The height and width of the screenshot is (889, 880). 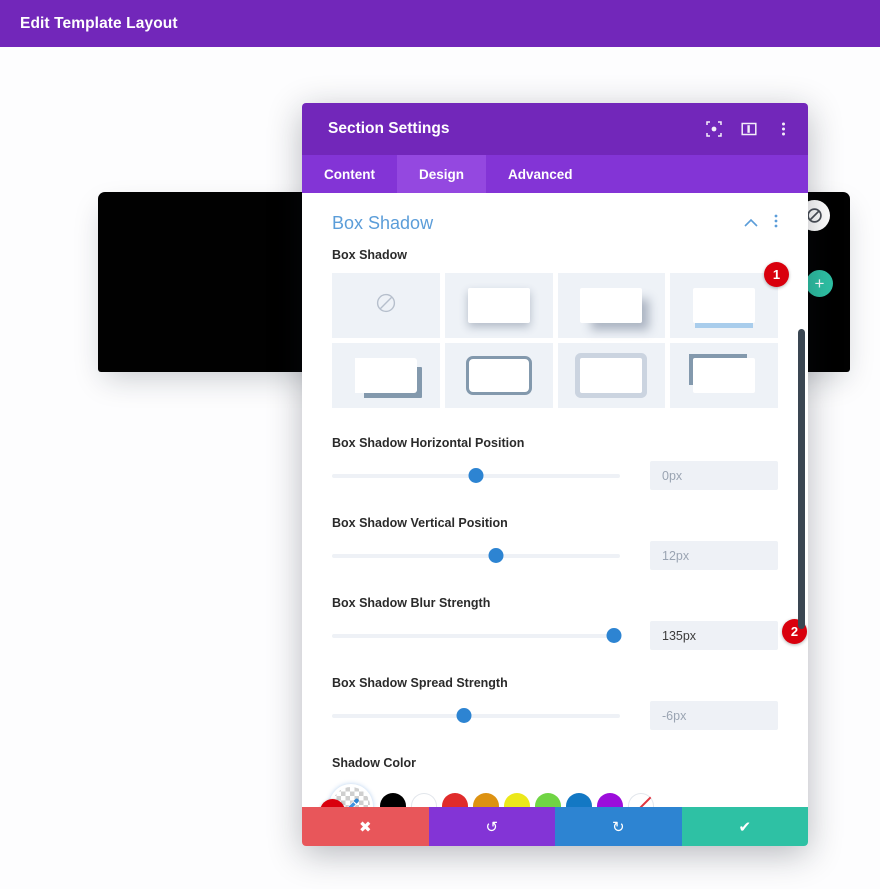 I want to click on cancel-button: ✖, so click(x=365, y=826).